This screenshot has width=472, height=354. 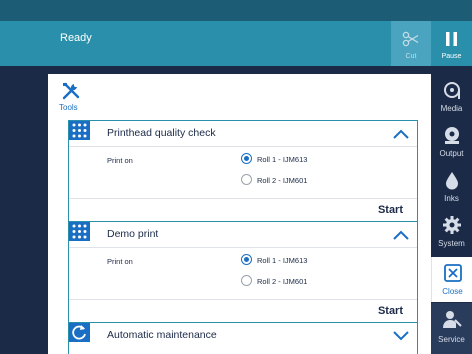 I want to click on nav-system-label: System, so click(x=451, y=243).